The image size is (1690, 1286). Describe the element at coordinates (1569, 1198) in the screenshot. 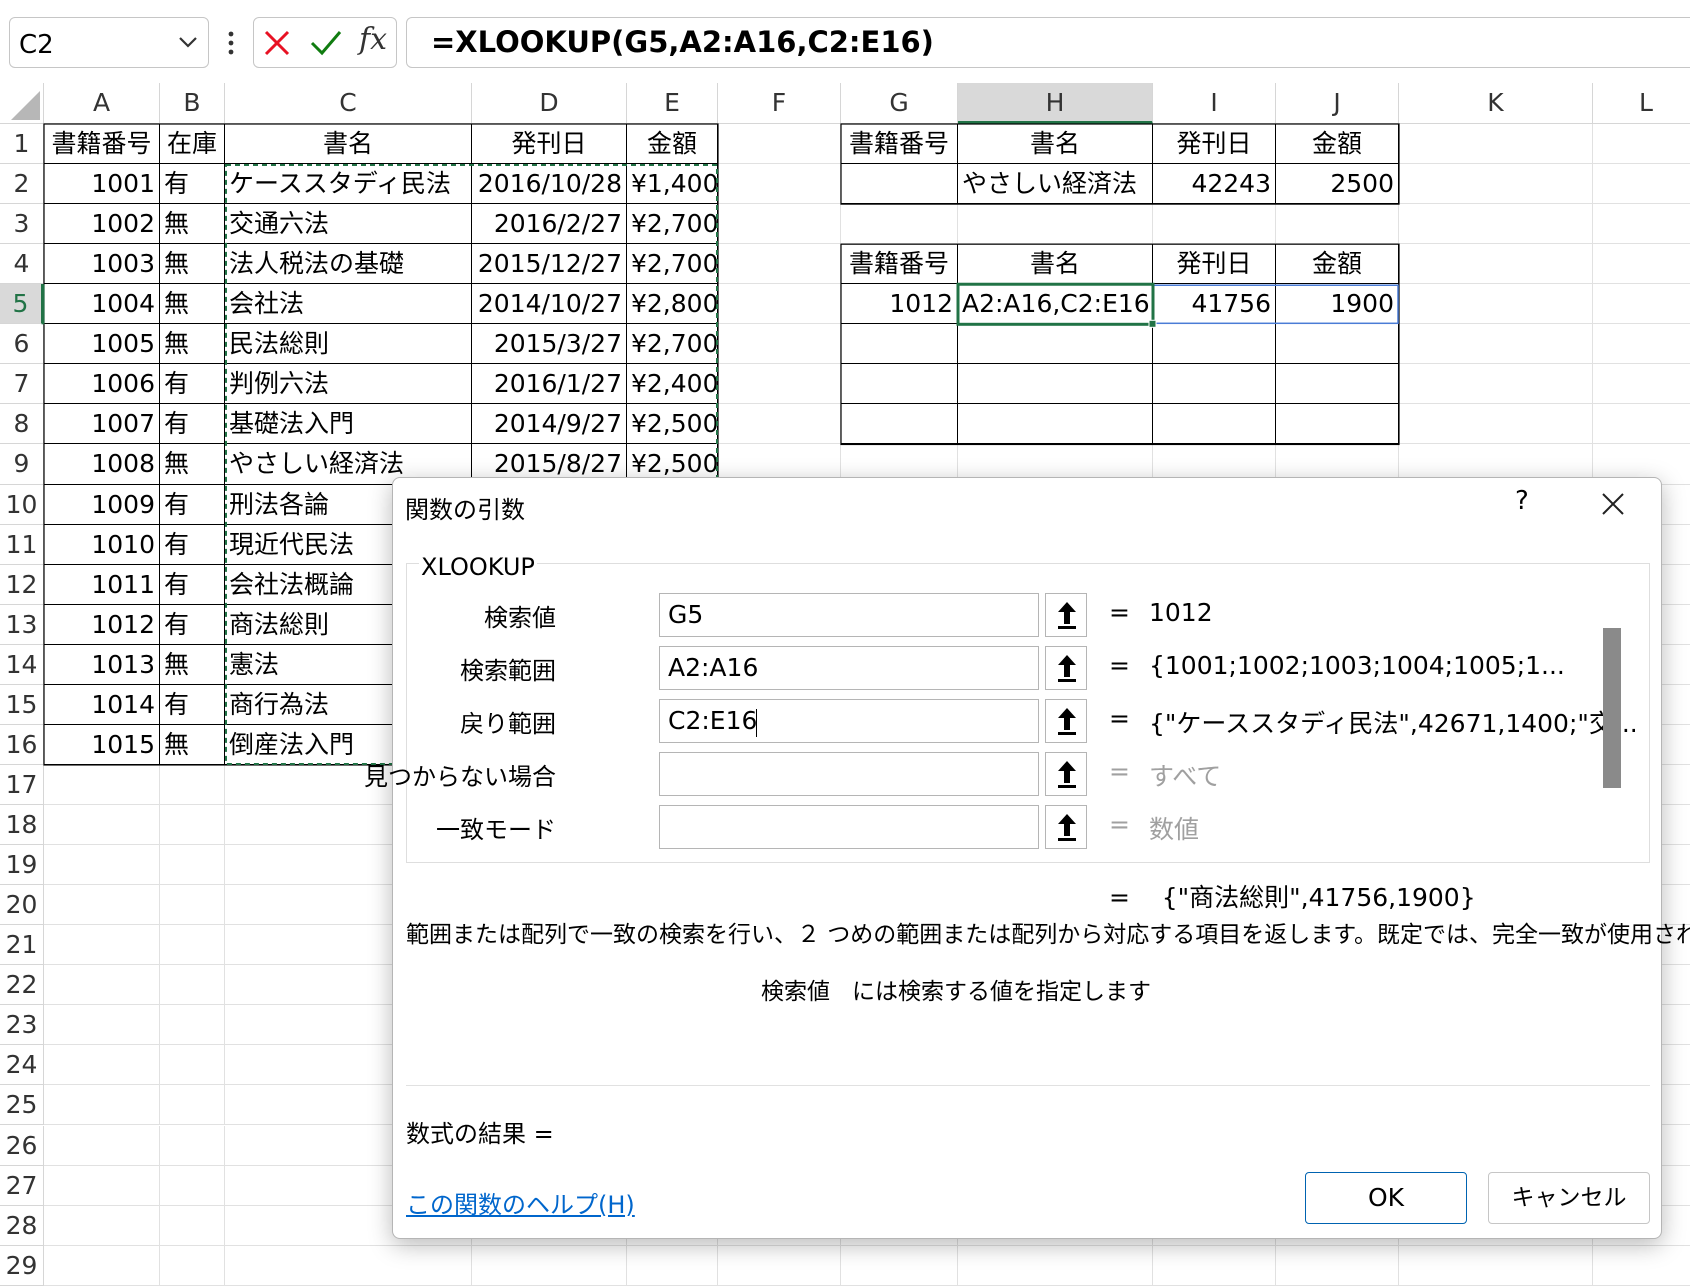

I see `cancel-button: キャンセル` at that location.